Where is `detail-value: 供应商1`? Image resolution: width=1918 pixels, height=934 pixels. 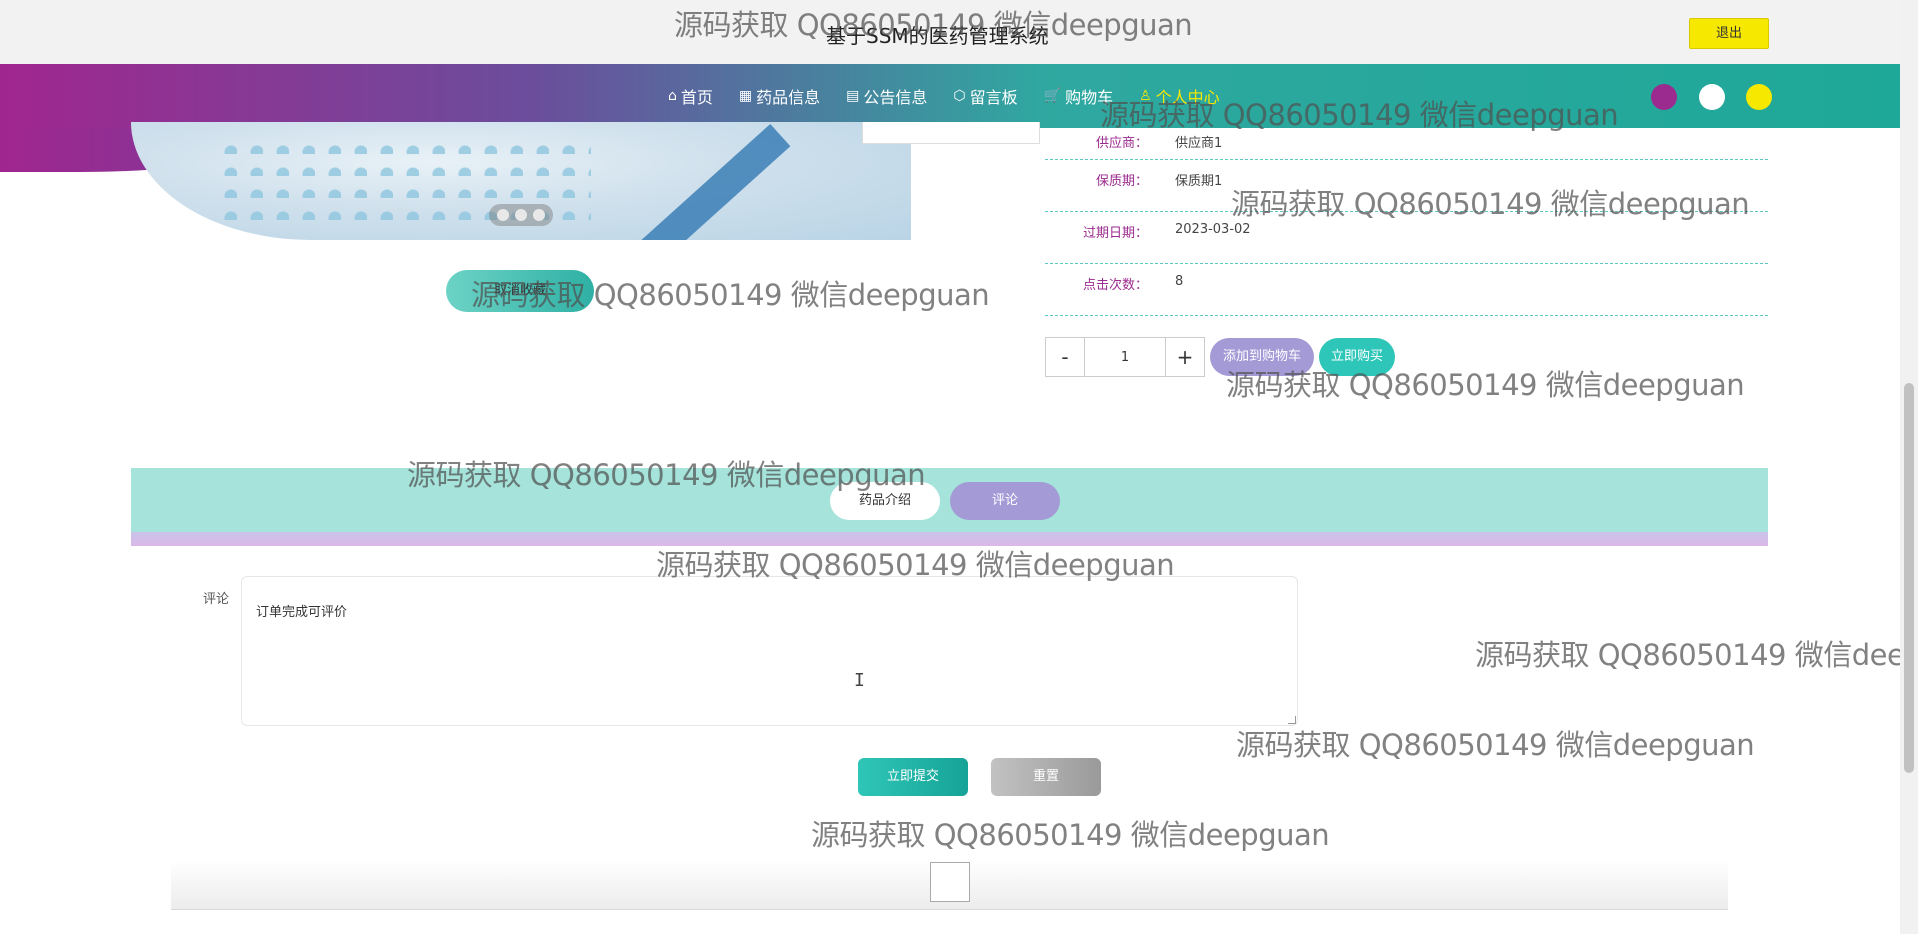 detail-value: 供应商1 is located at coordinates (1199, 143).